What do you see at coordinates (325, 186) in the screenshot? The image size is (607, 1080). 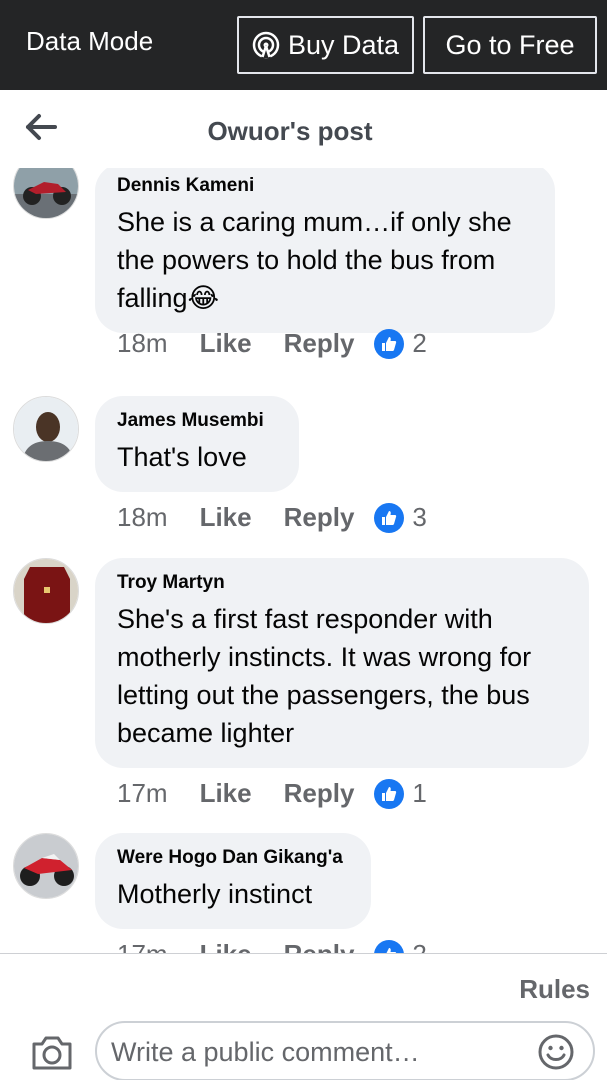 I see `comment-author: Dennis Kameni` at bounding box center [325, 186].